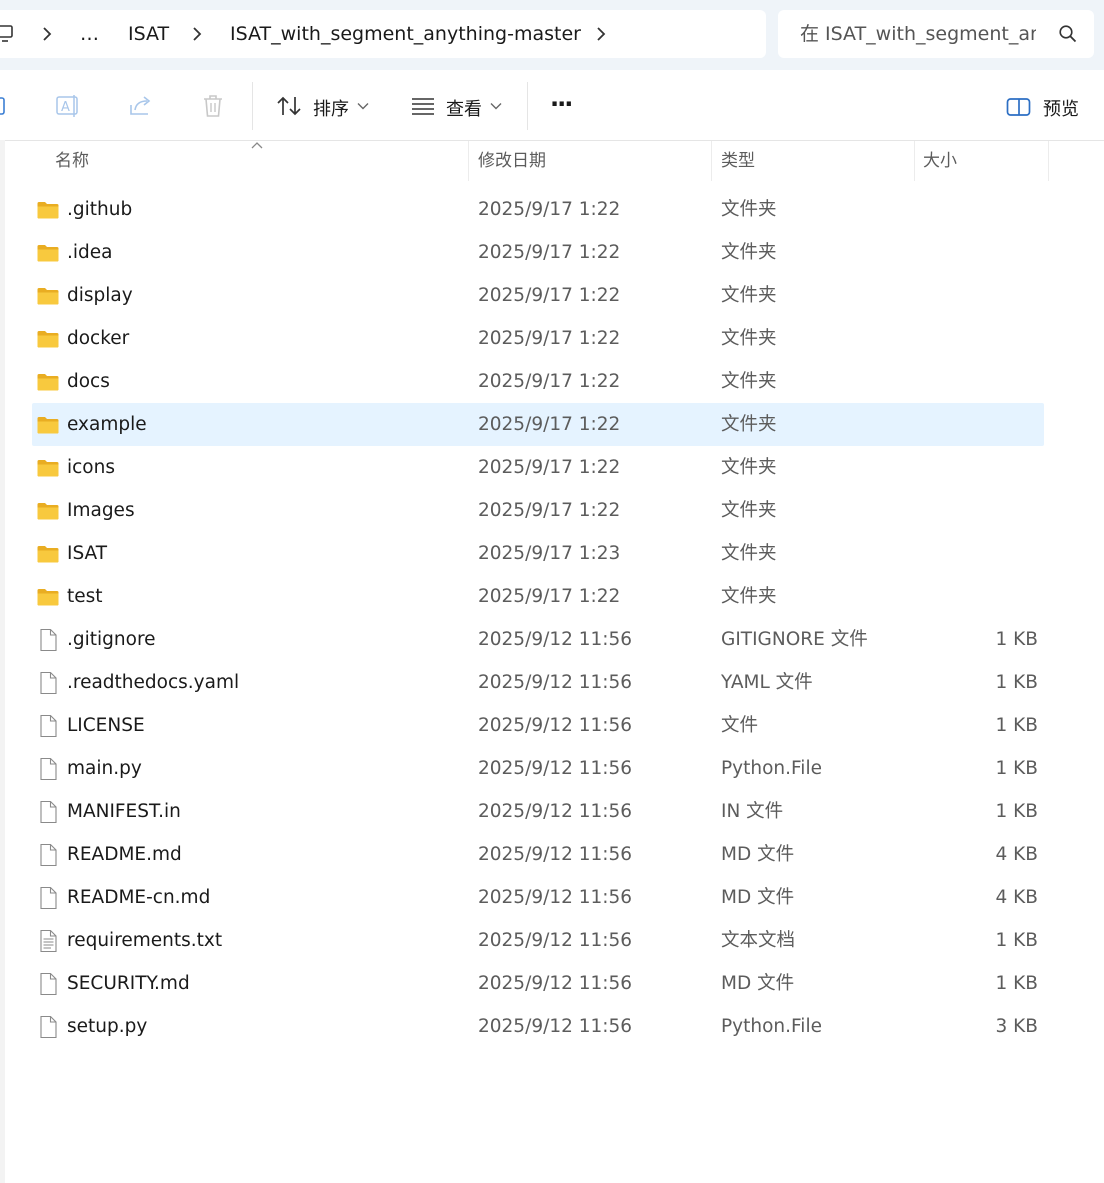  I want to click on address-bar-area: … ISAT ISAT_with_segment_anything-master, so click(552, 35).